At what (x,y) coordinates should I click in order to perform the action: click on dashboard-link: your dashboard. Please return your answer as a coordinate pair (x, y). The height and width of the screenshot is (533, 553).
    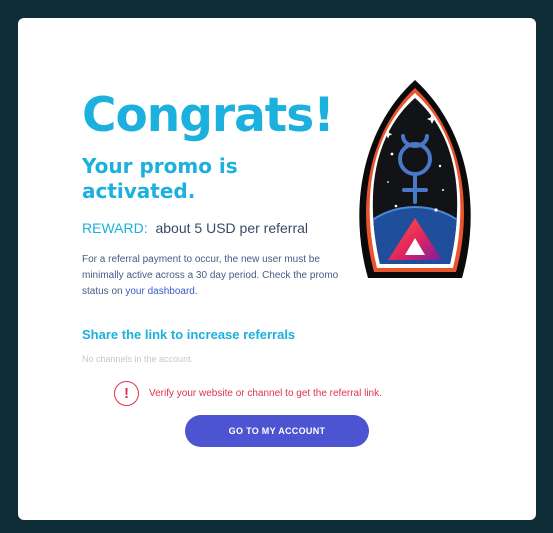
    Looking at the image, I should click on (160, 291).